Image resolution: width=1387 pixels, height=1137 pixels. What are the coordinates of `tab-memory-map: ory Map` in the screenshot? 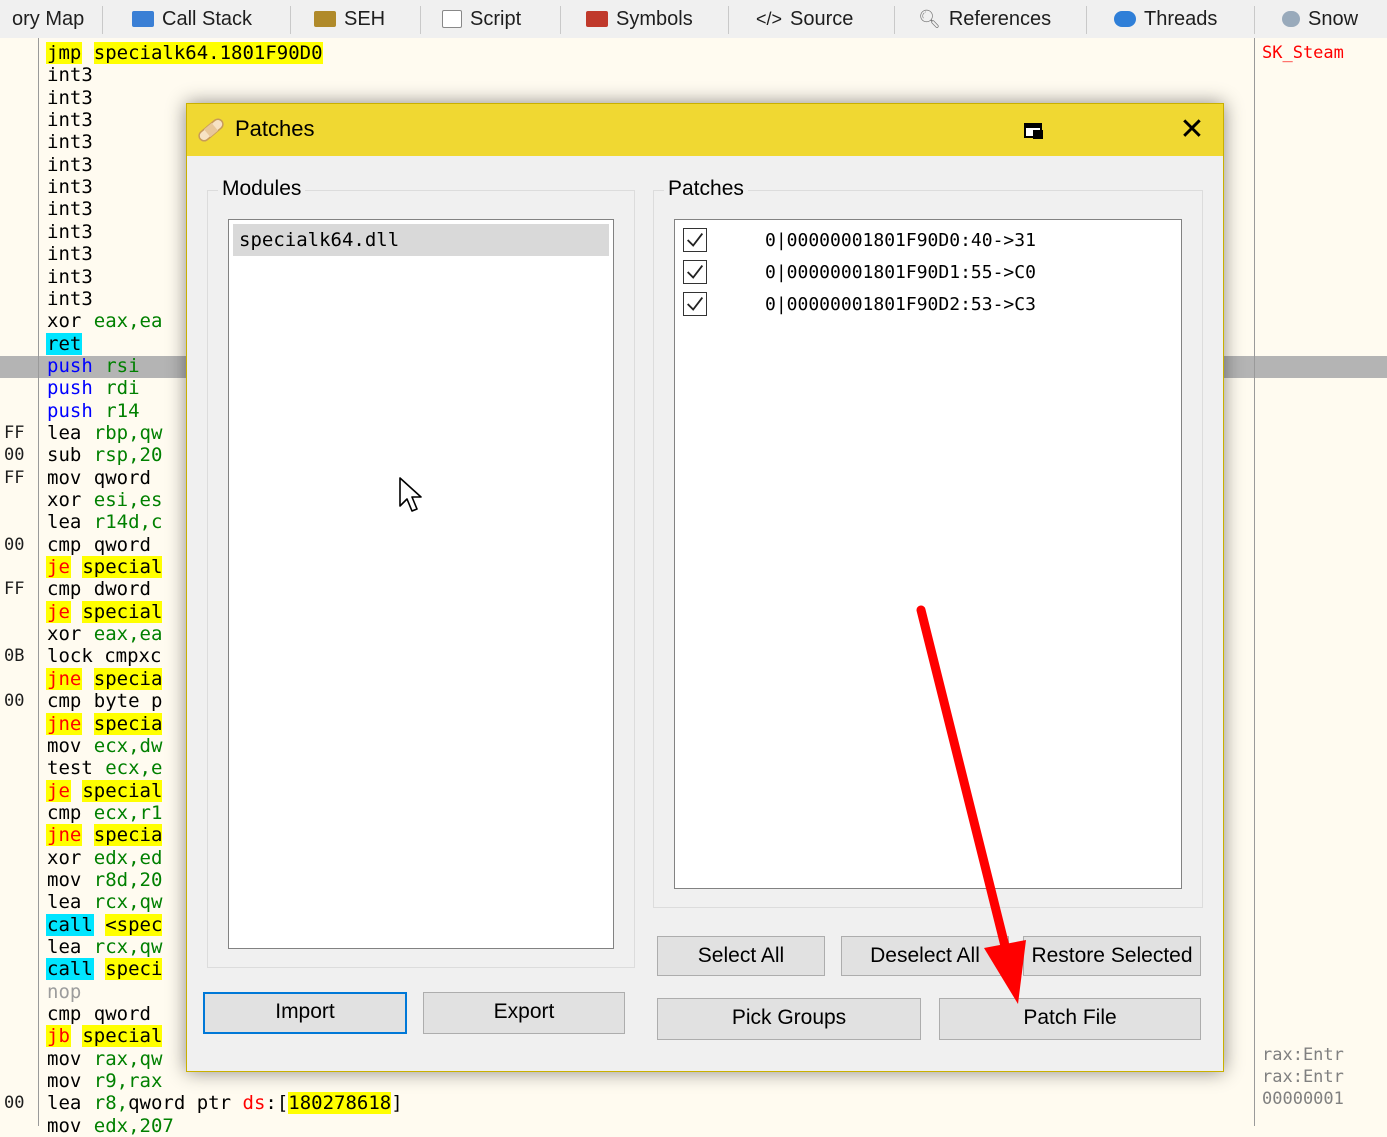 It's located at (48, 19).